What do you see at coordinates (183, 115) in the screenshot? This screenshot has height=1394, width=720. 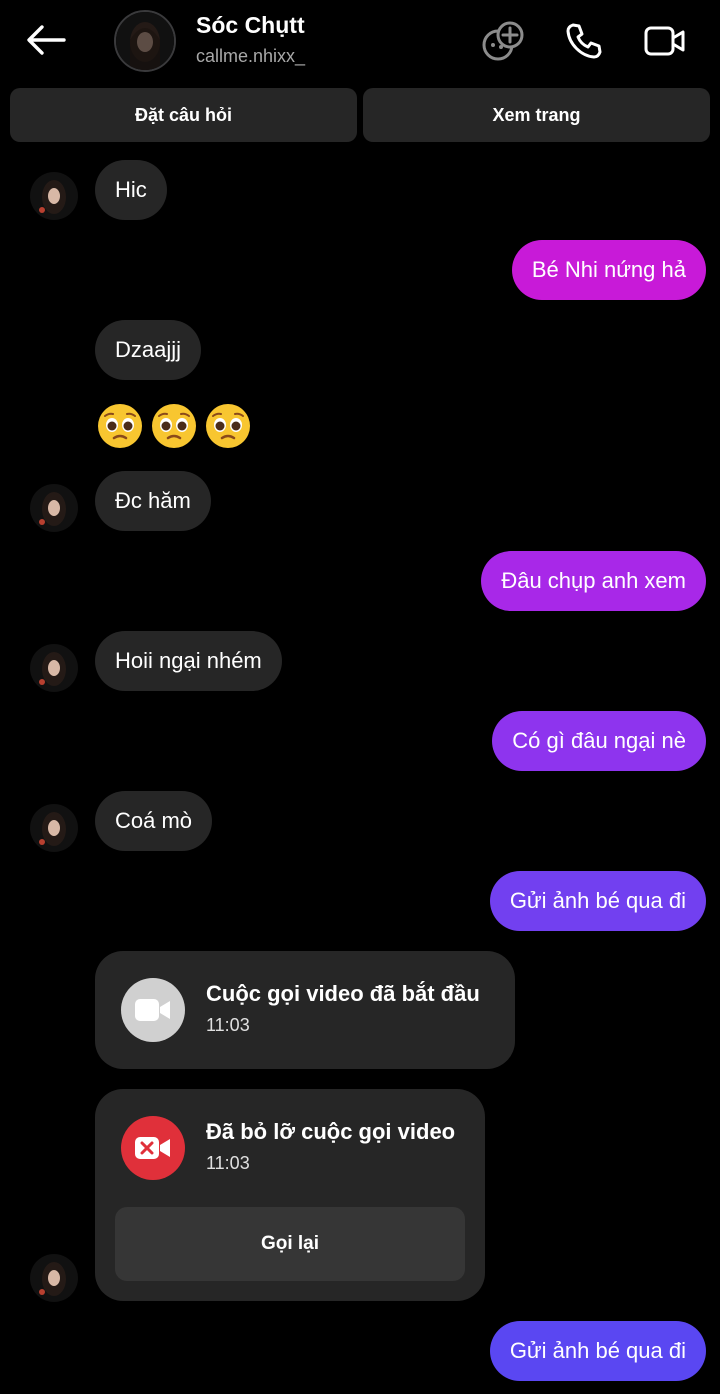 I see `ask-question-button: Đặt câu hỏi` at bounding box center [183, 115].